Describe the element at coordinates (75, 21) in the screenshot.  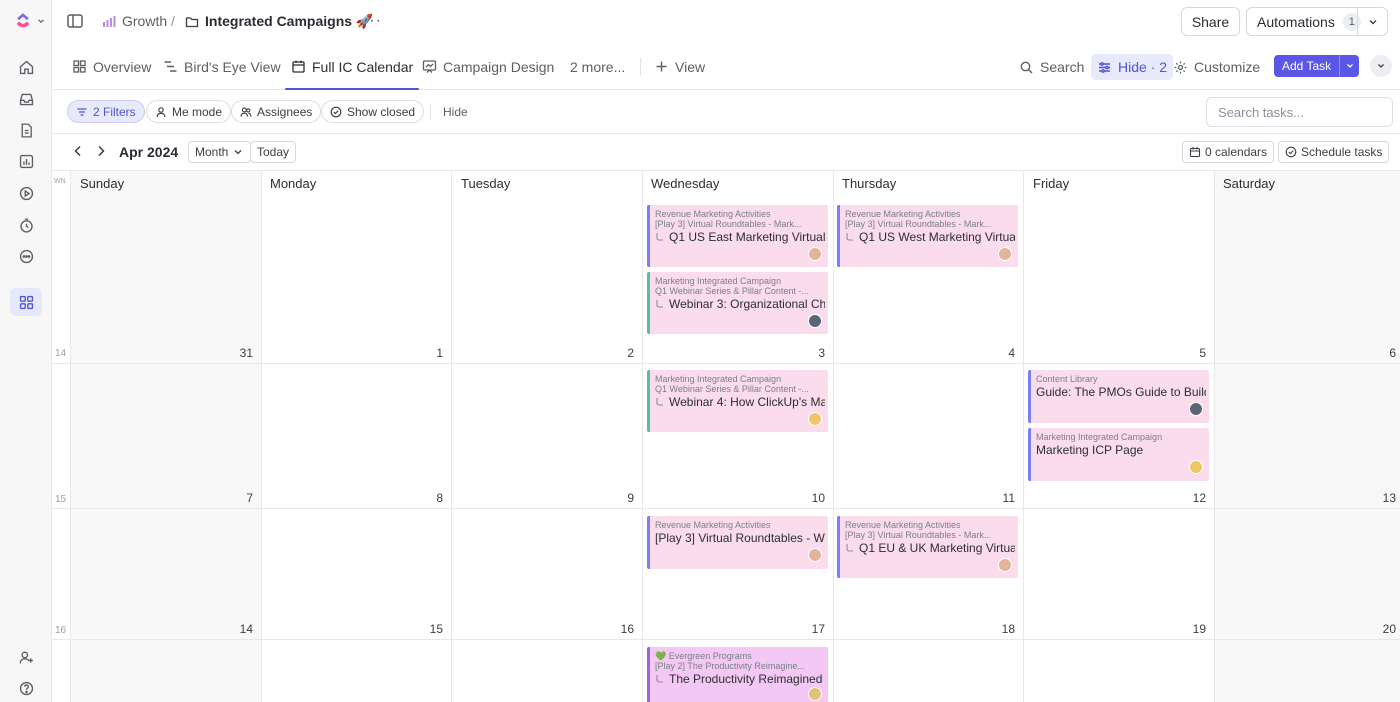
I see `sidebar-toggle-icon` at that location.